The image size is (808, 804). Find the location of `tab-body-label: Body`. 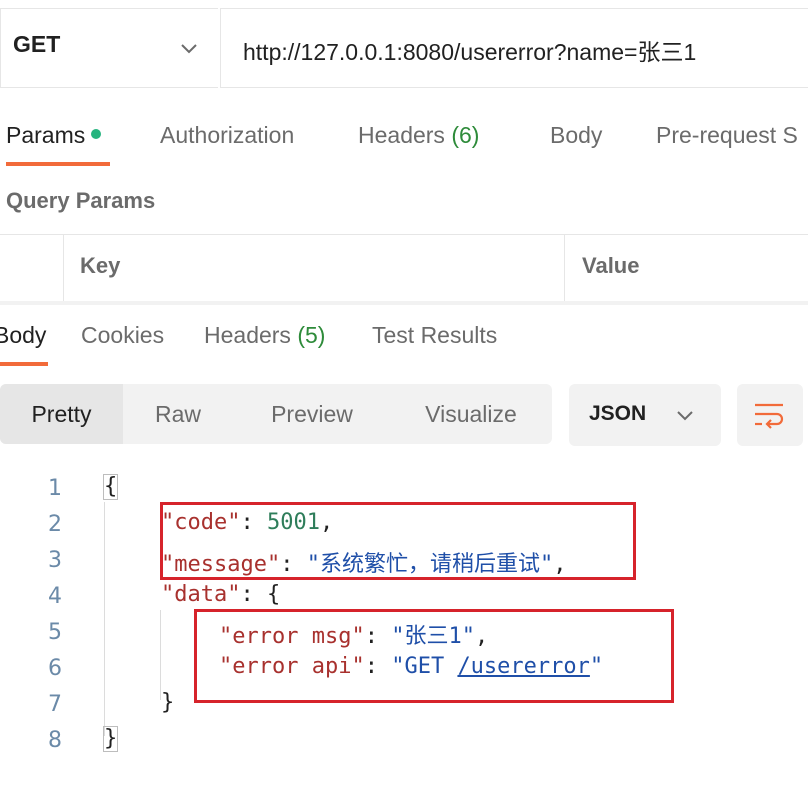

tab-body-label: Body is located at coordinates (576, 135).